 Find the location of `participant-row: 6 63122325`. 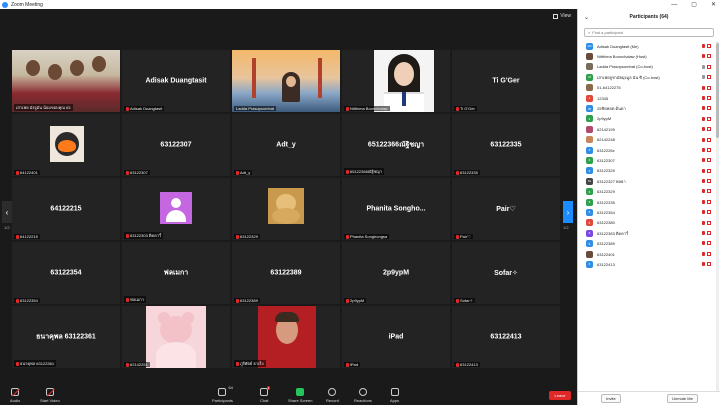

participant-row: 6 63122325 is located at coordinates (646, 171).